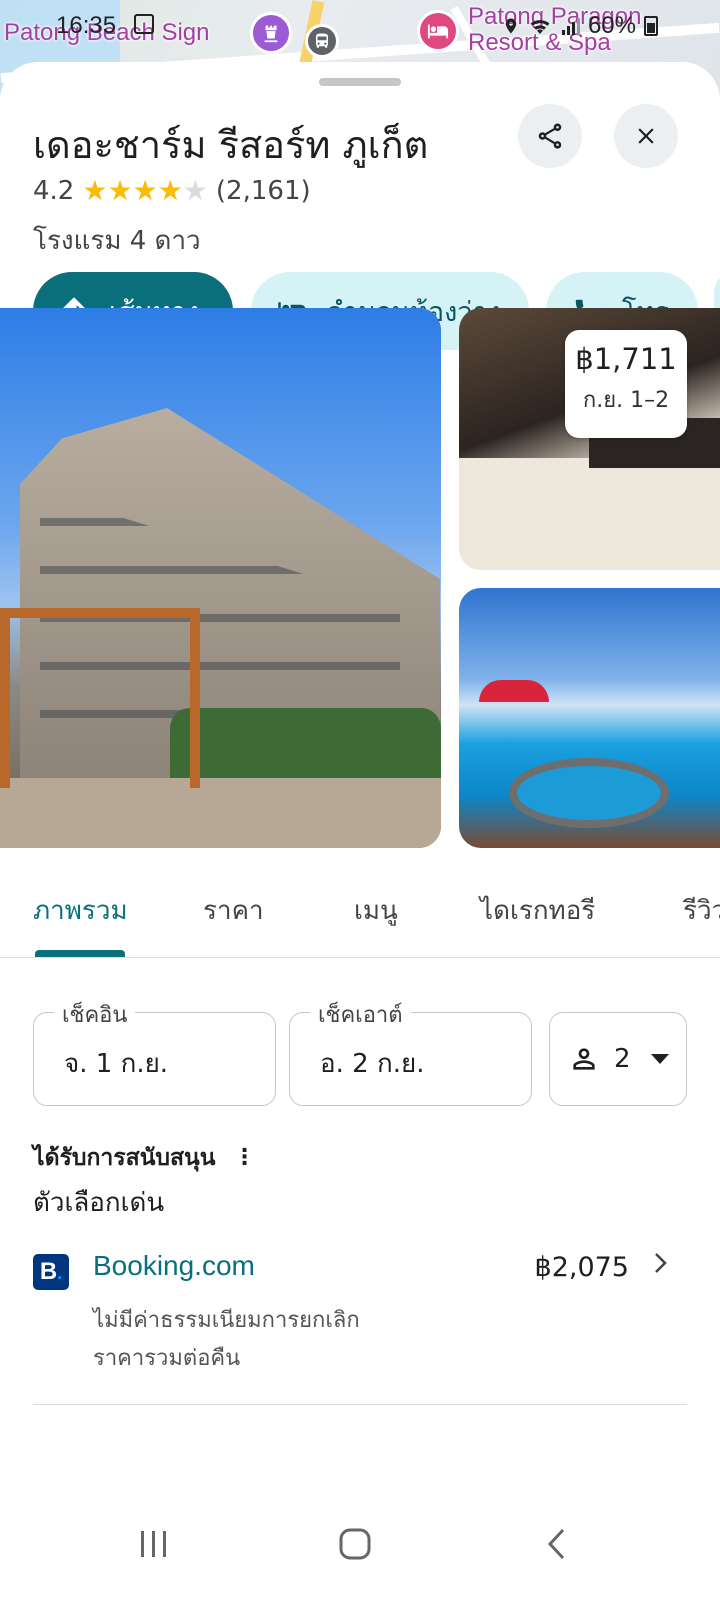  I want to click on tab-overview: ภาพรวม, so click(80, 910).